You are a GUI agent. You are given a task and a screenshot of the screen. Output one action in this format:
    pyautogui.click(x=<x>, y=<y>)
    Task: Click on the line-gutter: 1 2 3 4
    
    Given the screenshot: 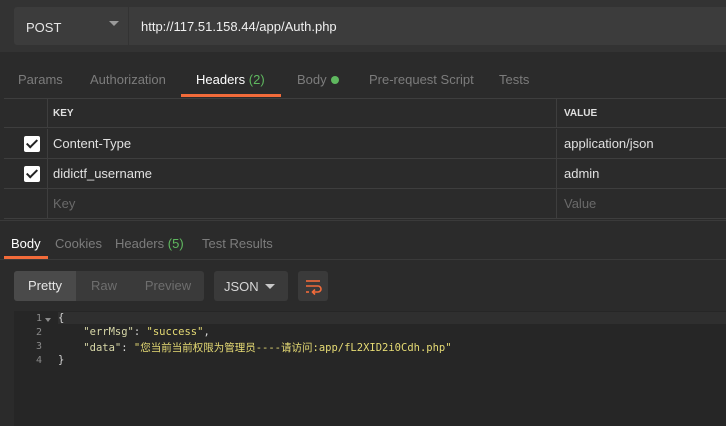 What is the action you would take?
    pyautogui.click(x=35, y=368)
    